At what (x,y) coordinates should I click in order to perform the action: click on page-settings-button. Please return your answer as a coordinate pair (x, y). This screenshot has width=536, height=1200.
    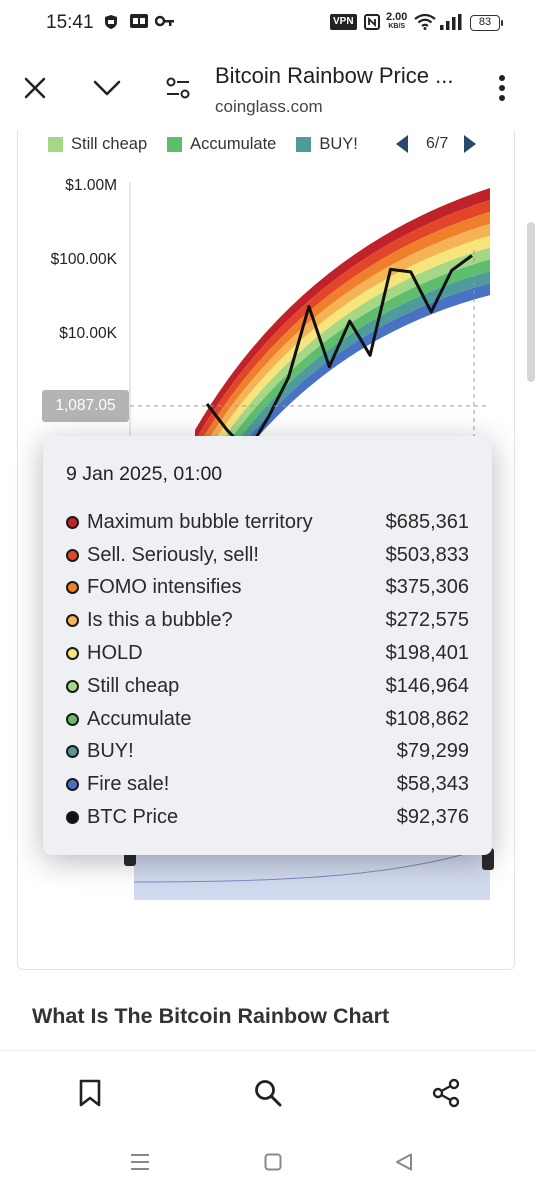
    Looking at the image, I should click on (178, 90).